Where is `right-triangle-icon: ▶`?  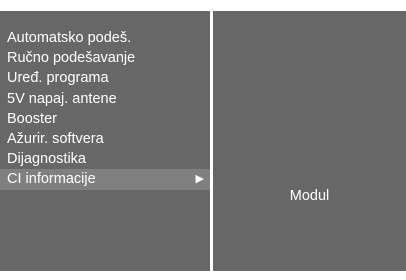 right-triangle-icon: ▶ is located at coordinates (199, 179).